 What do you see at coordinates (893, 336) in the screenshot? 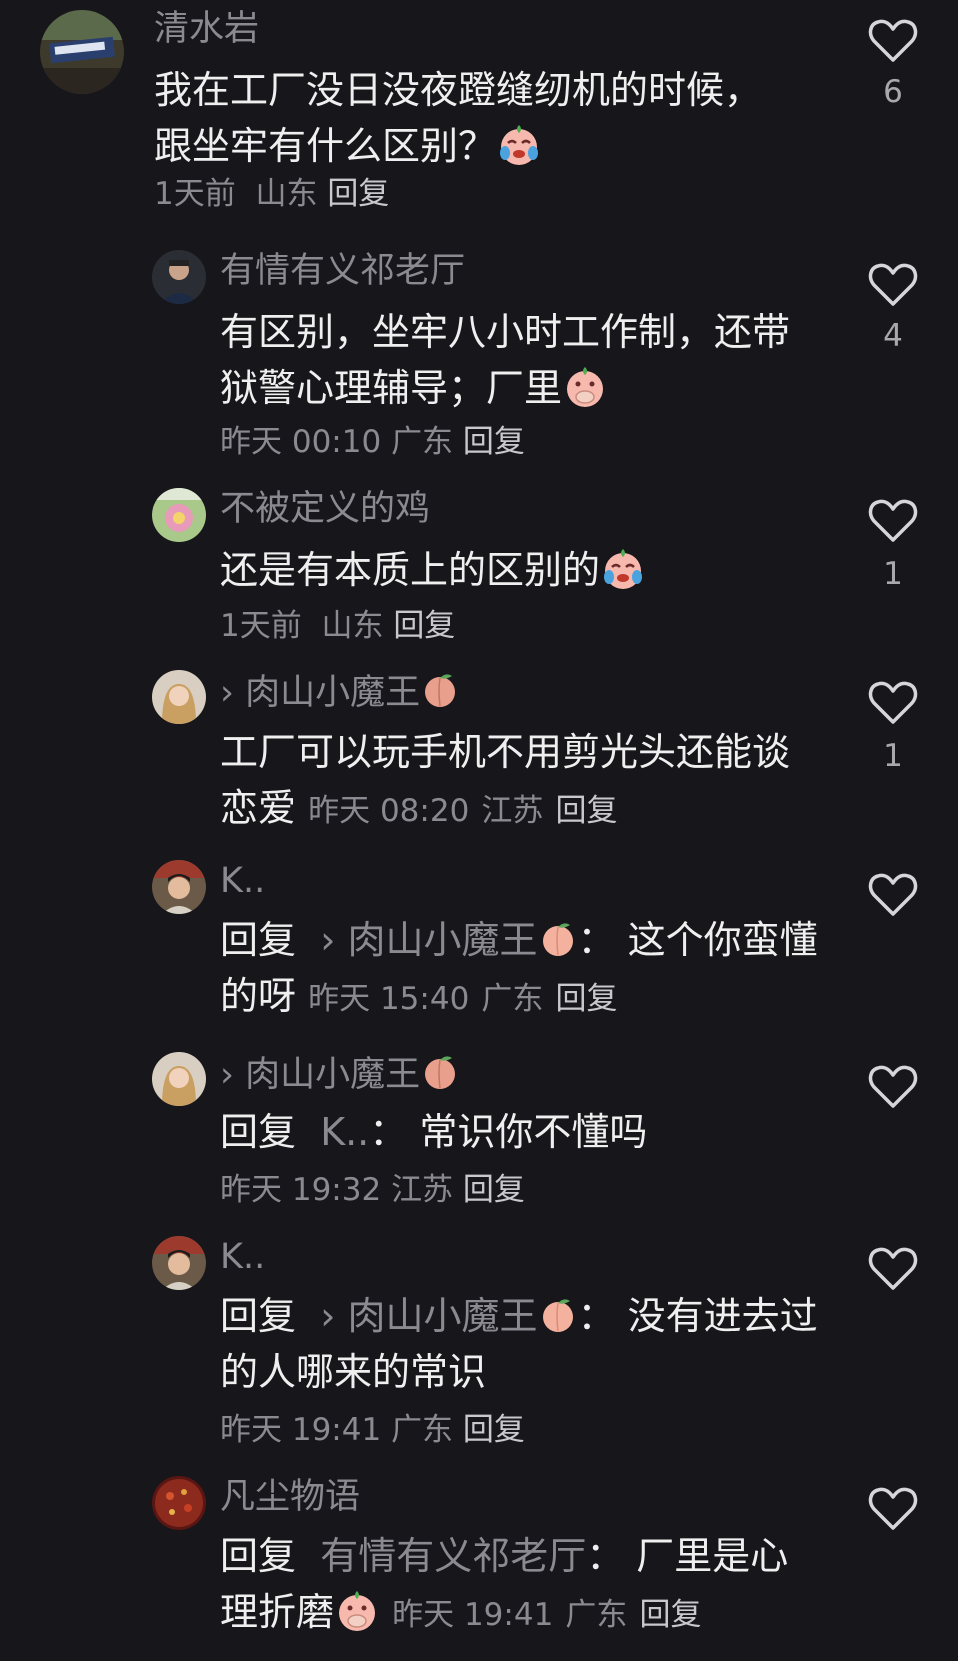
I see `like-count: 4` at bounding box center [893, 336].